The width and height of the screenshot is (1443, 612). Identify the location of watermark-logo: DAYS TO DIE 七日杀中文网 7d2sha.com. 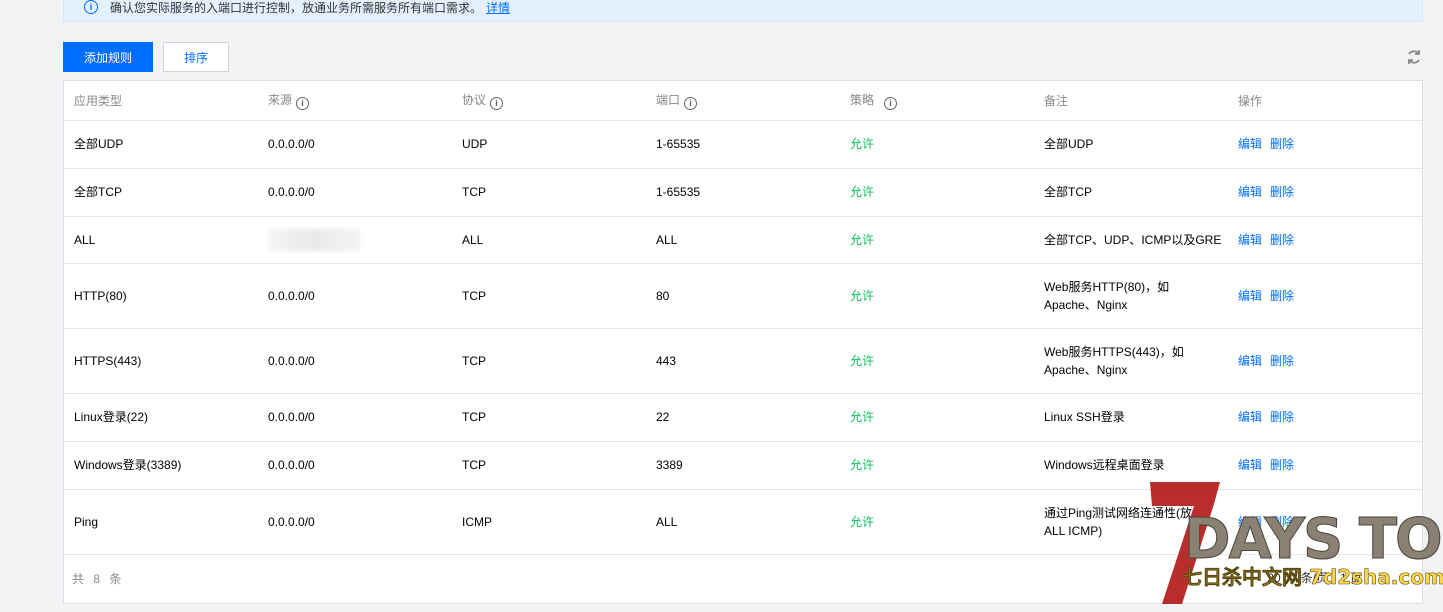
(1296, 543).